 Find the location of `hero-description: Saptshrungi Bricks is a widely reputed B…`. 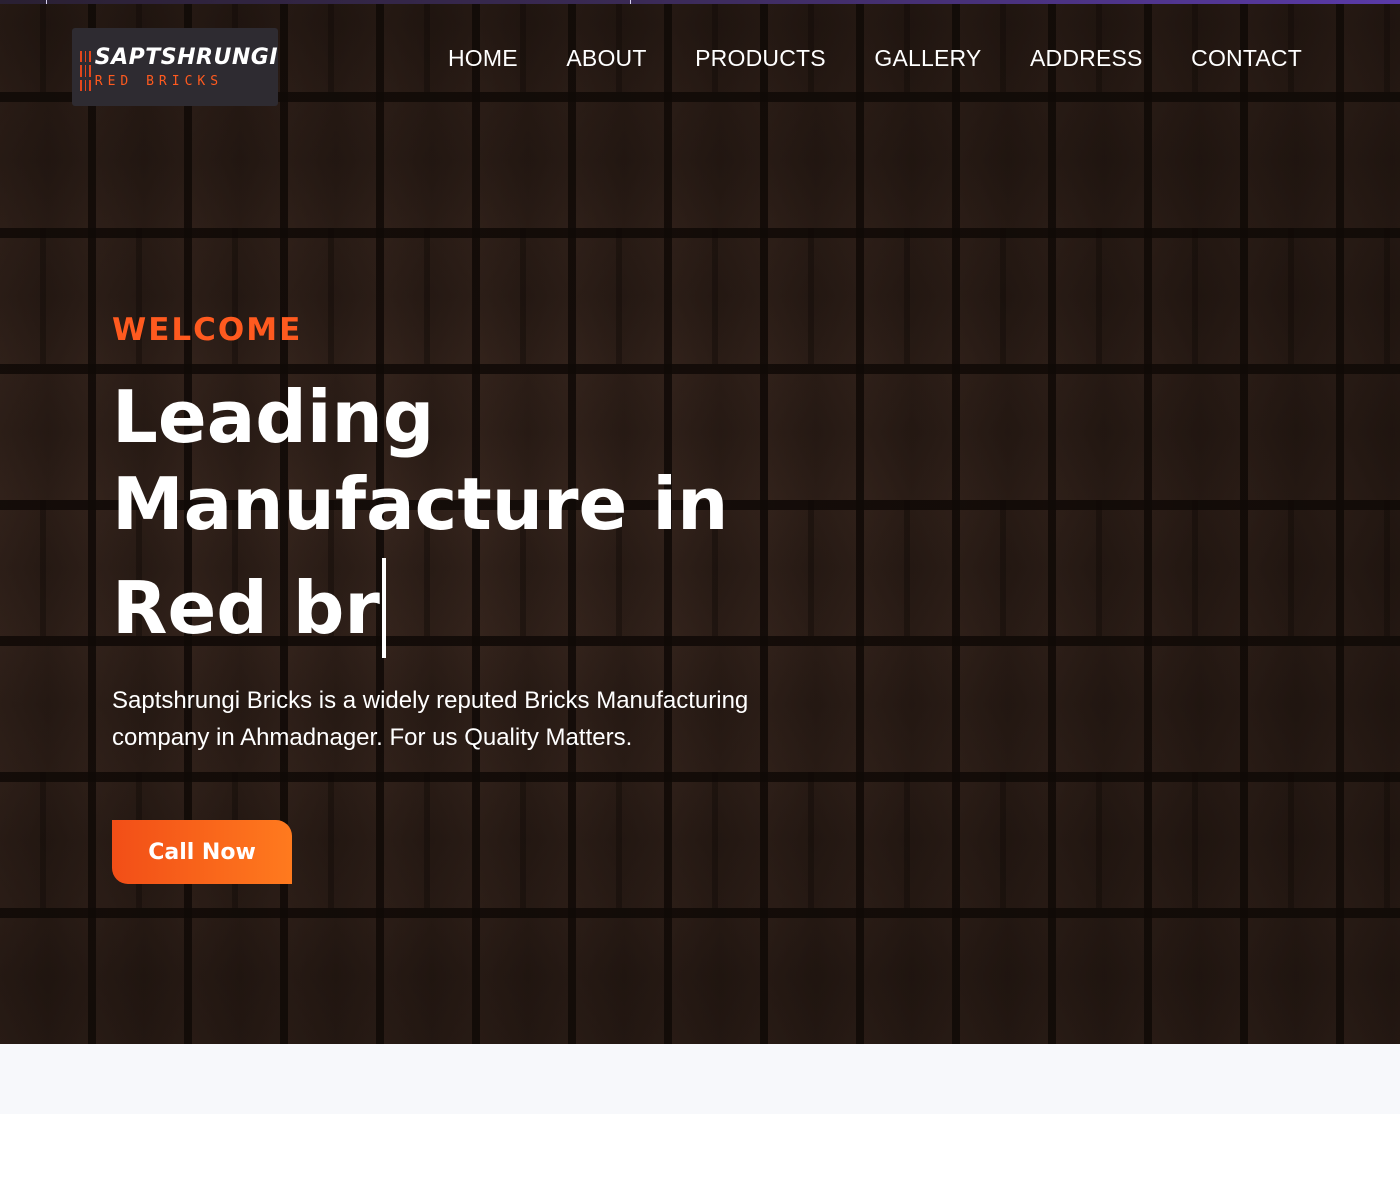

hero-description: Saptshrungi Bricks is a widely reputed B… is located at coordinates (430, 719).